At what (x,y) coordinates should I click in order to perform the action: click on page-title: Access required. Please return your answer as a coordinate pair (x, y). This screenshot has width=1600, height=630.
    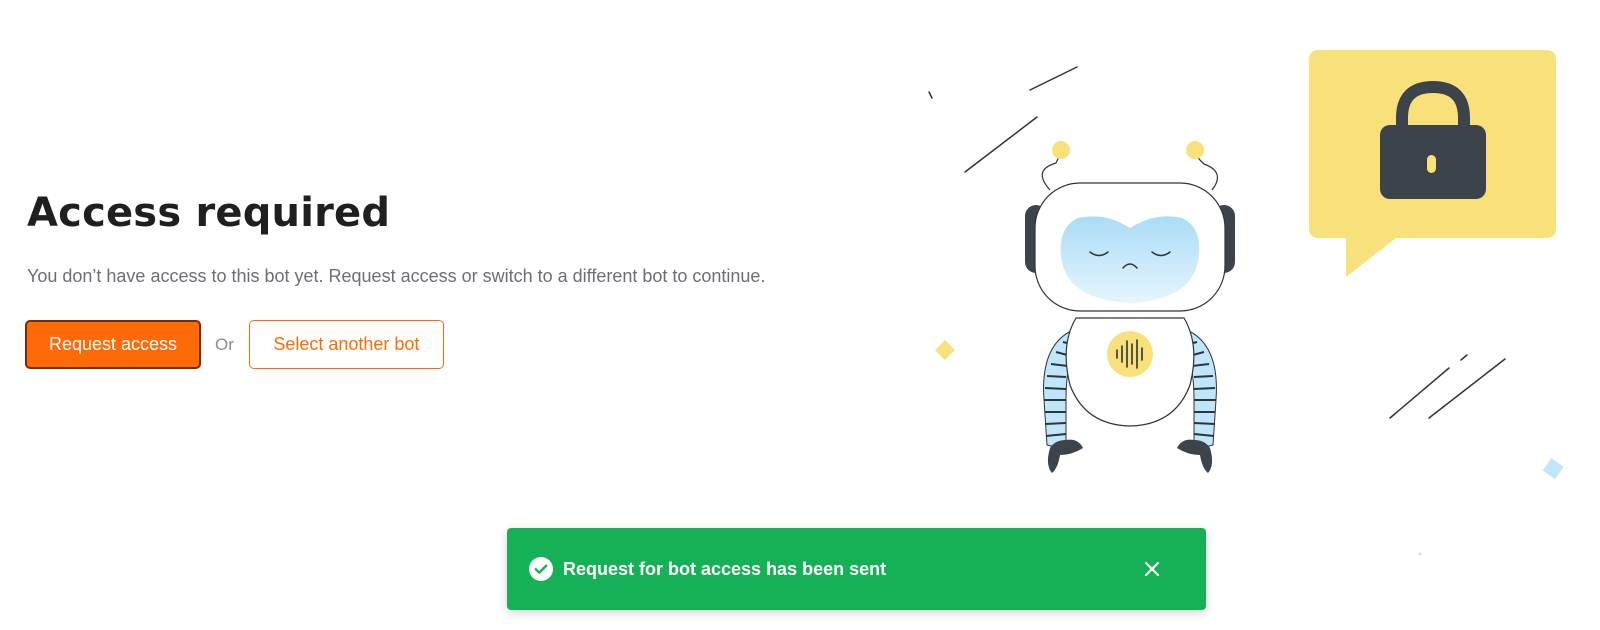
    Looking at the image, I should click on (209, 213).